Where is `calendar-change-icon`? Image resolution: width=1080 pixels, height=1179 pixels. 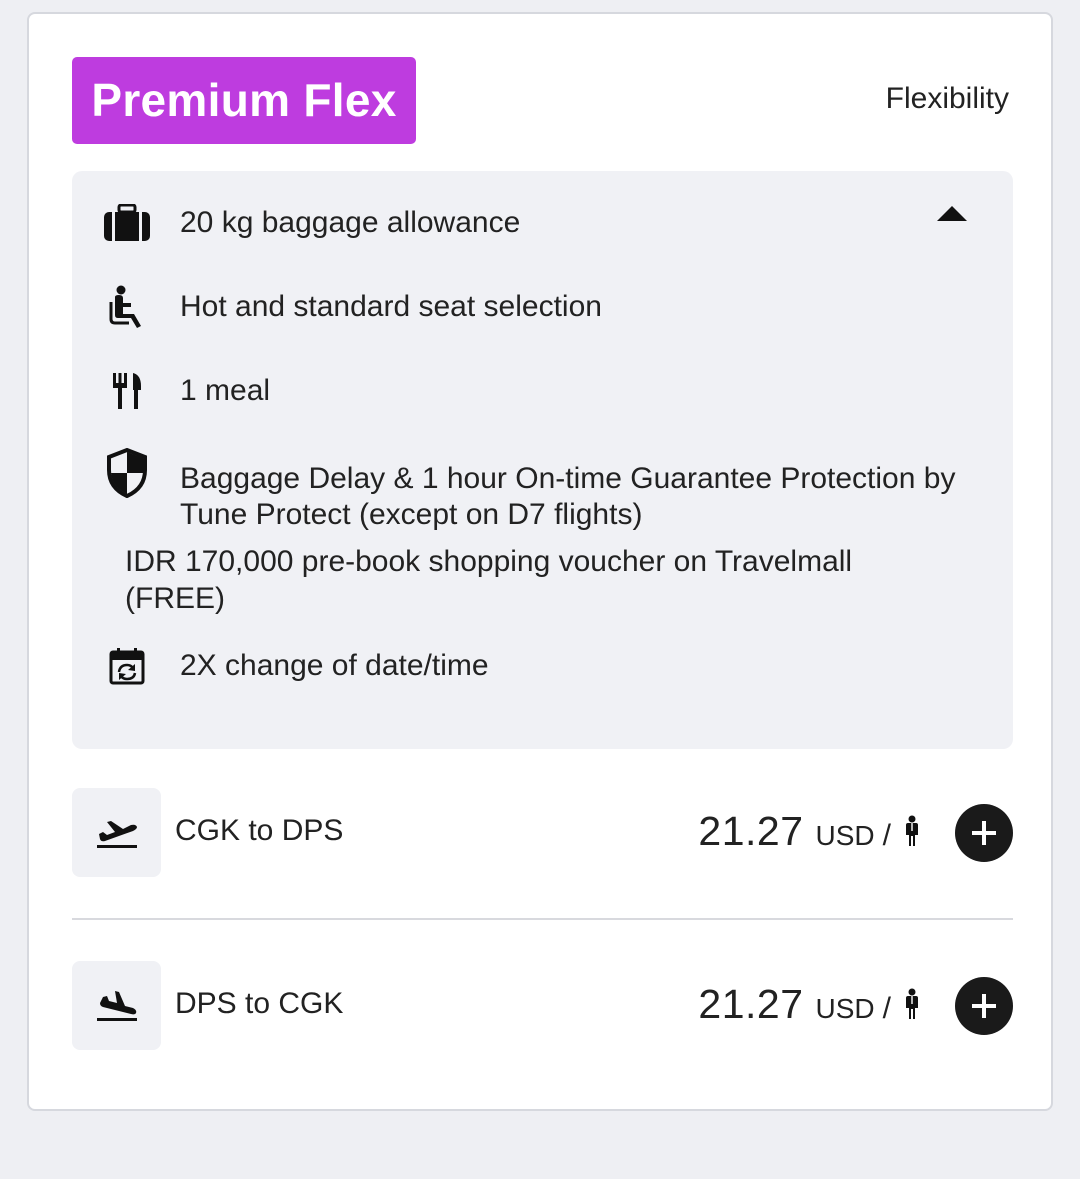 calendar-change-icon is located at coordinates (127, 666).